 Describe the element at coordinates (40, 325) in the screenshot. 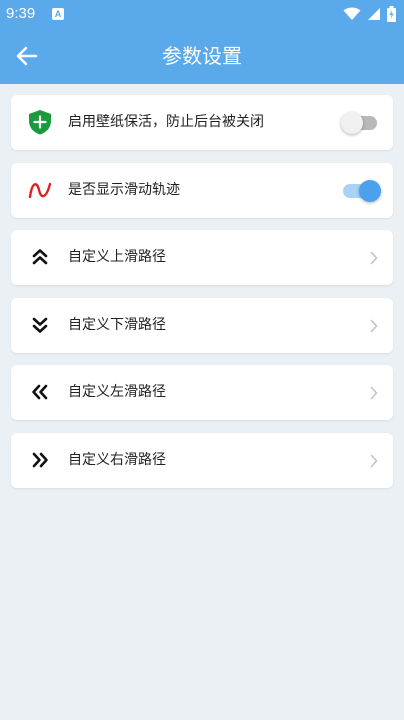

I see `double-chevron-down-icon` at that location.